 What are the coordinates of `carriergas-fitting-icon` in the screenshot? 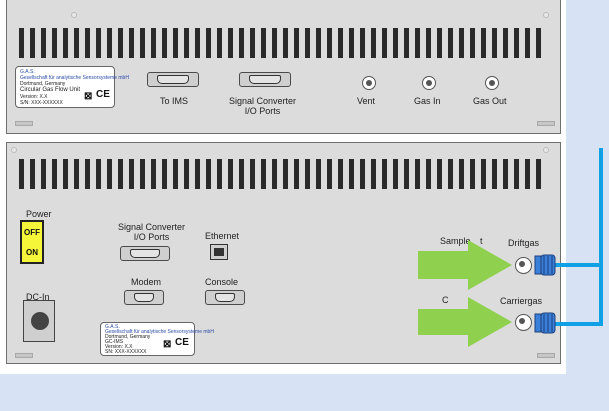 It's located at (545, 323).